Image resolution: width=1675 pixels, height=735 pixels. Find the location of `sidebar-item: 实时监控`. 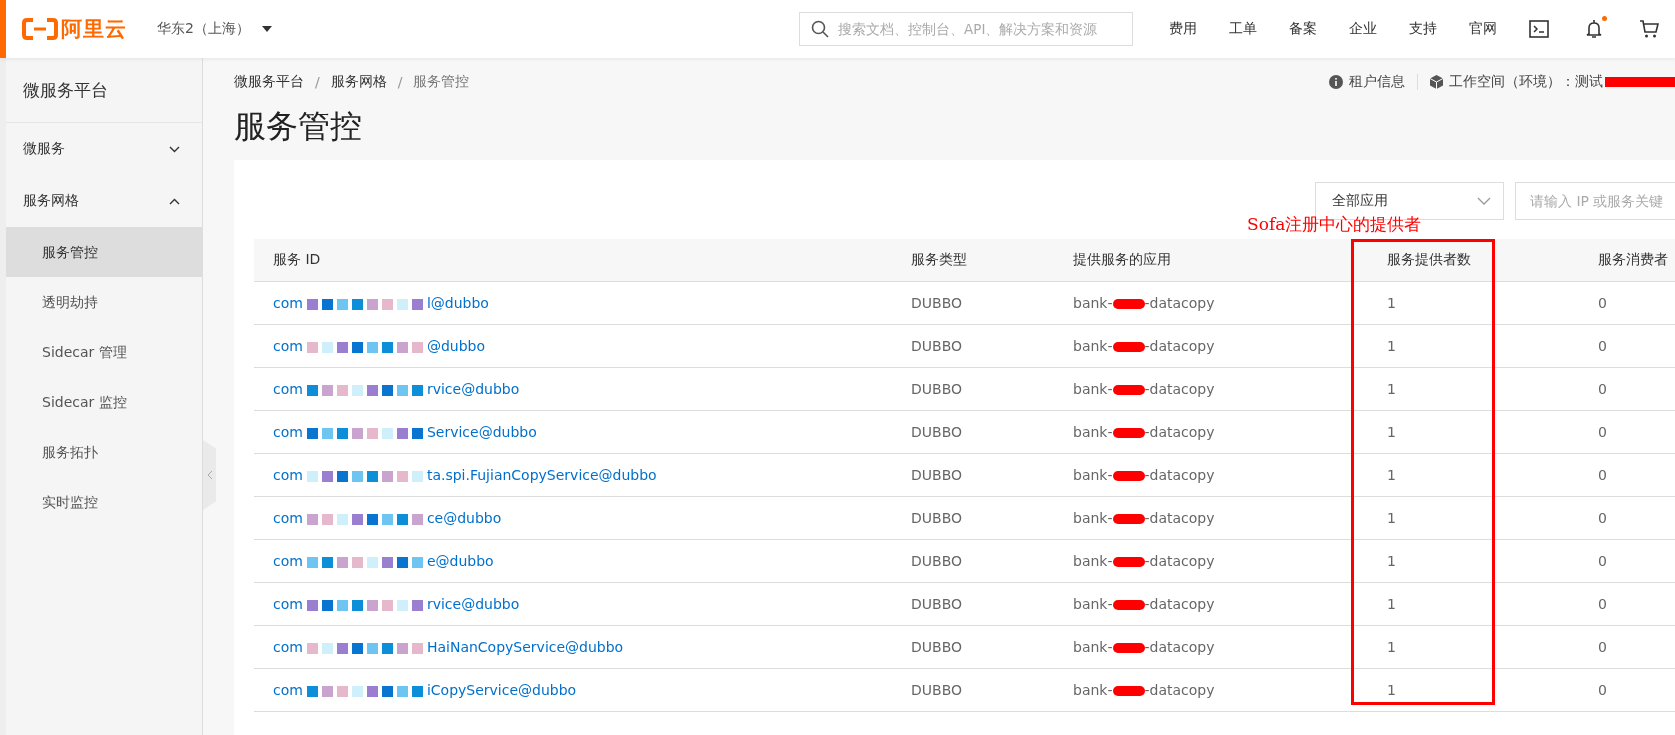

sidebar-item: 实时监控 is located at coordinates (104, 502).